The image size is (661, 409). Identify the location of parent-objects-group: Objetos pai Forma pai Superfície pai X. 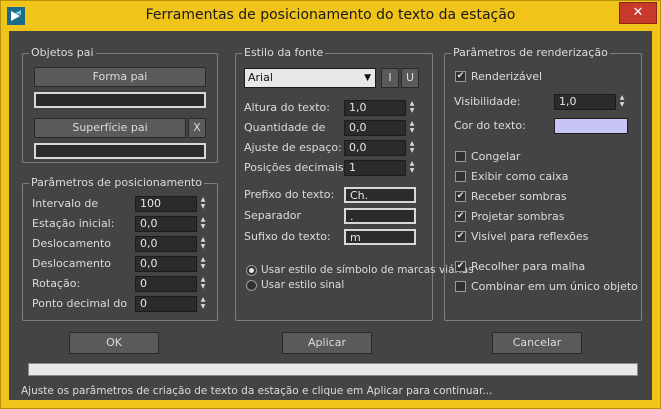
(120, 104).